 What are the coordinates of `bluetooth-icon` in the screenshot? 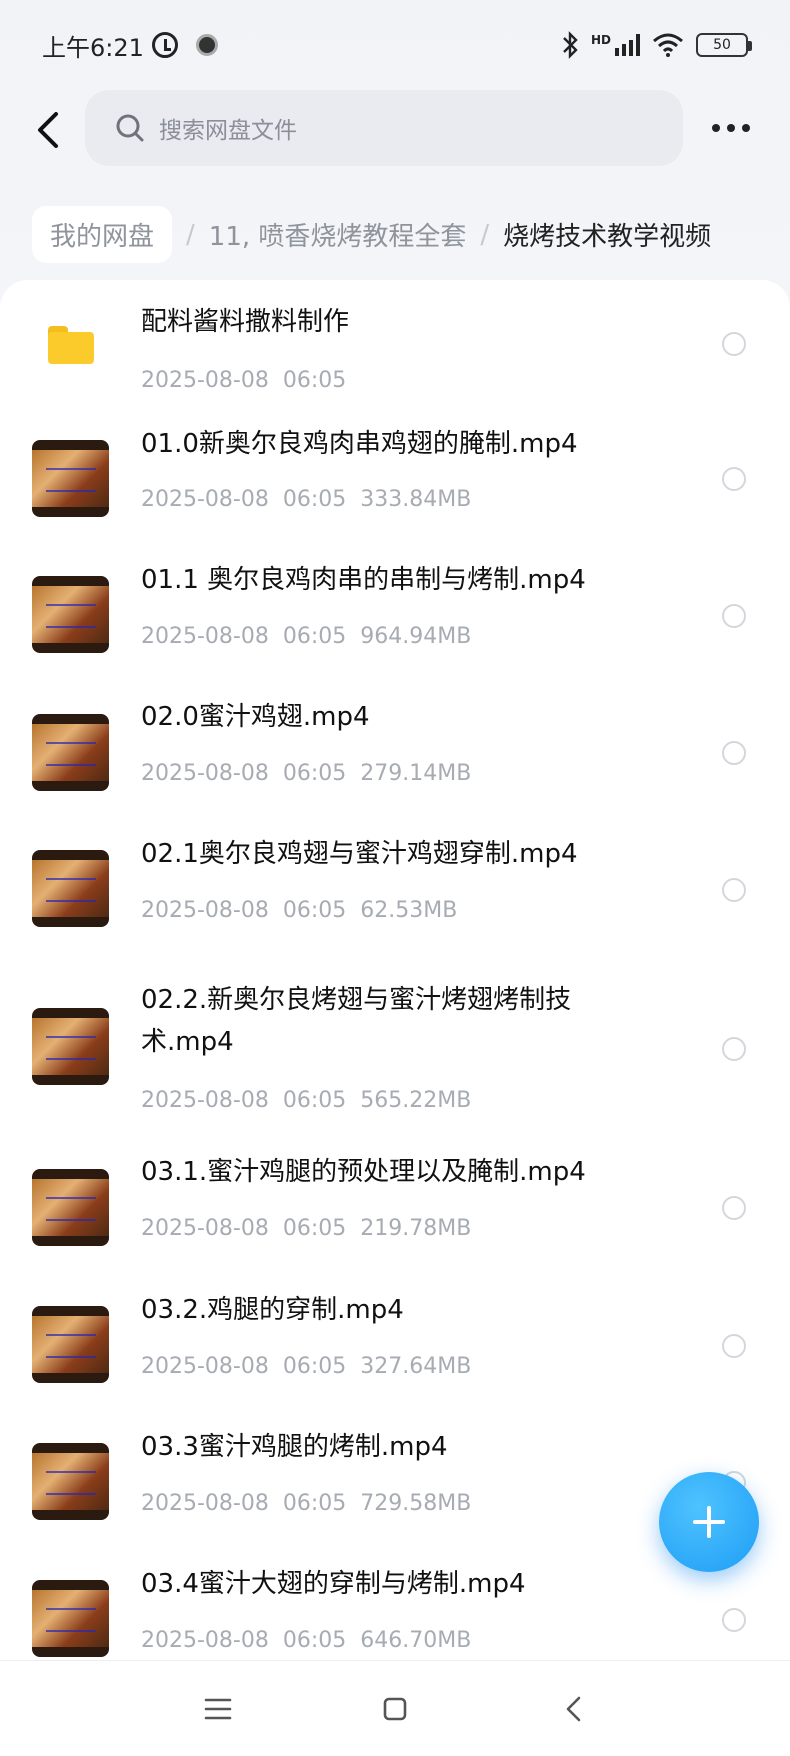 It's located at (570, 45).